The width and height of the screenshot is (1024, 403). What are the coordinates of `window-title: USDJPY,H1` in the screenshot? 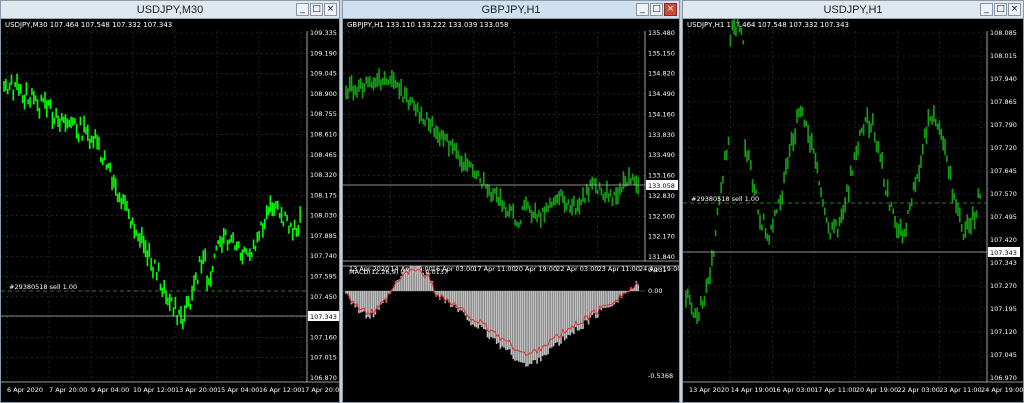 It's located at (853, 10).